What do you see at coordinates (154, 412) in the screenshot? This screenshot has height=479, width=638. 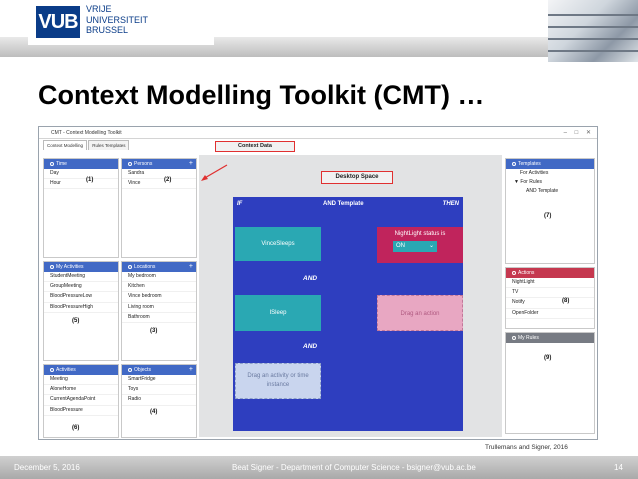 I see `annotation-number: (4)` at bounding box center [154, 412].